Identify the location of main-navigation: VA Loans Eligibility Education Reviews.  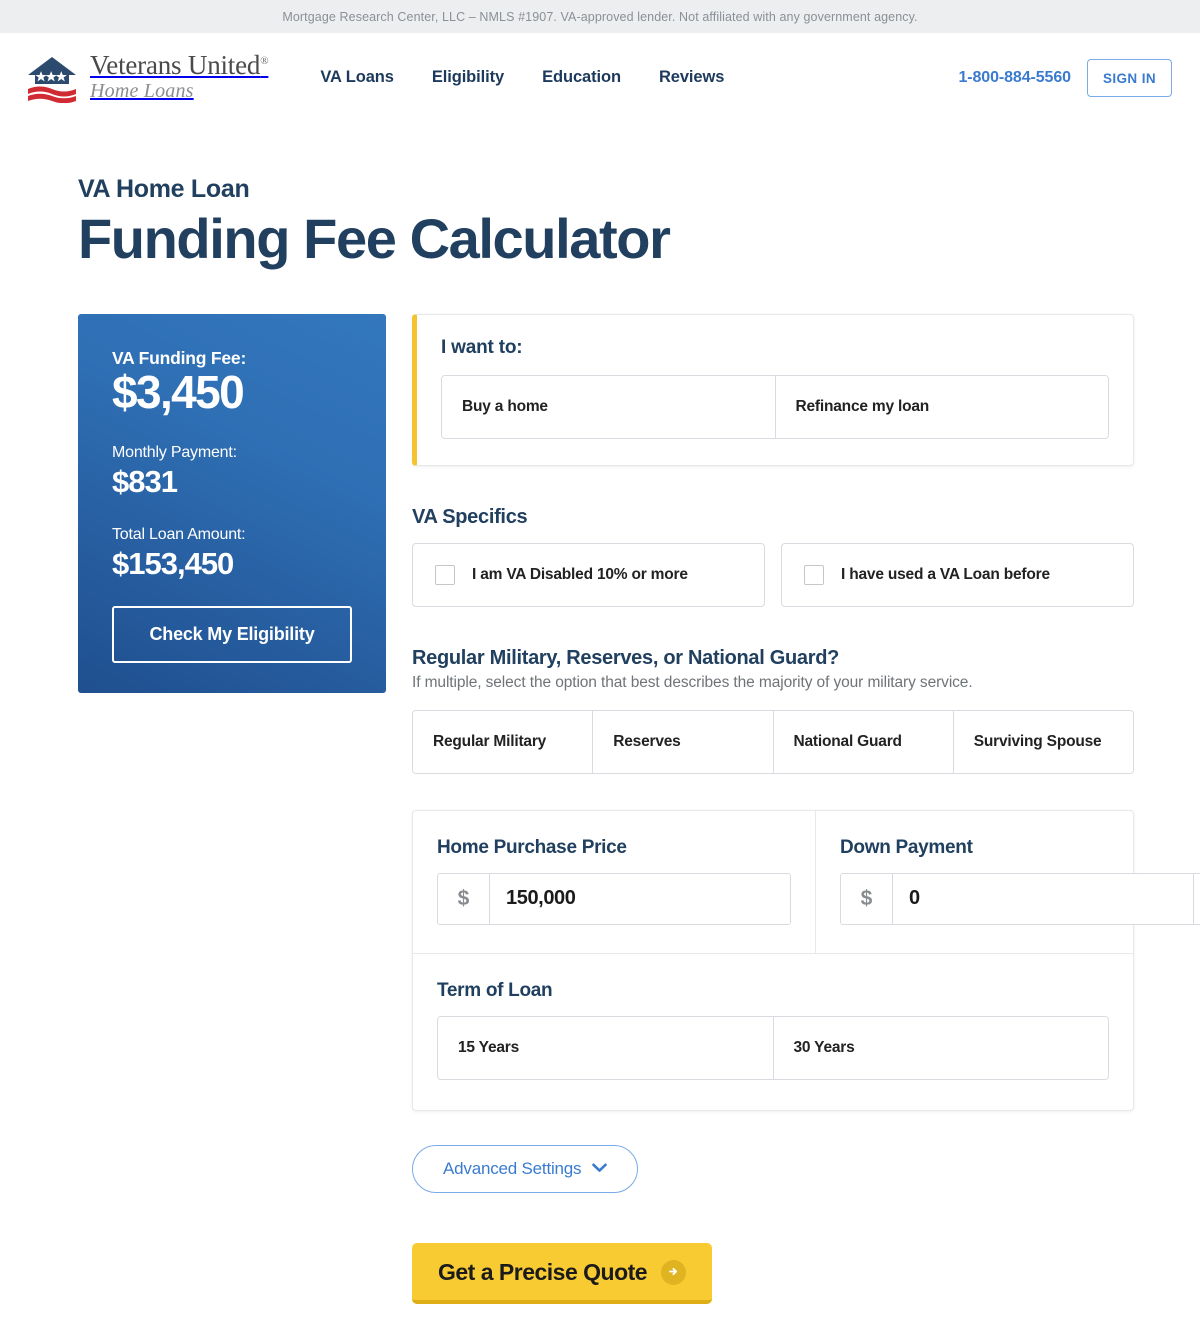
(522, 77).